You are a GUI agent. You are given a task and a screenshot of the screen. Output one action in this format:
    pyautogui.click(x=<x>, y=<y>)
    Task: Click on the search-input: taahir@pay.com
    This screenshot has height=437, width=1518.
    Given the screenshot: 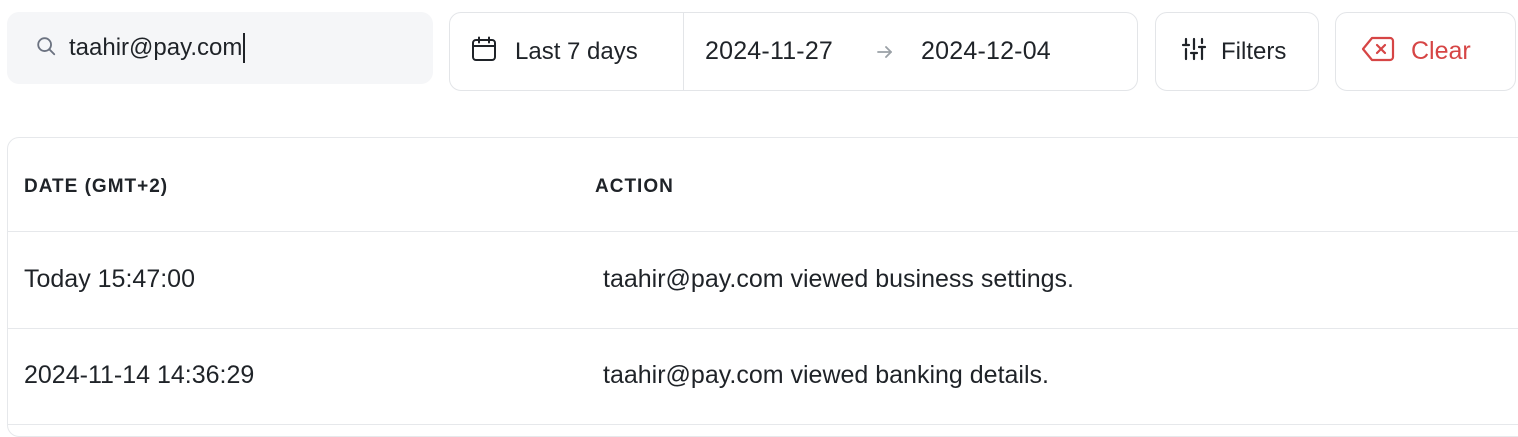 What is the action you would take?
    pyautogui.click(x=220, y=48)
    